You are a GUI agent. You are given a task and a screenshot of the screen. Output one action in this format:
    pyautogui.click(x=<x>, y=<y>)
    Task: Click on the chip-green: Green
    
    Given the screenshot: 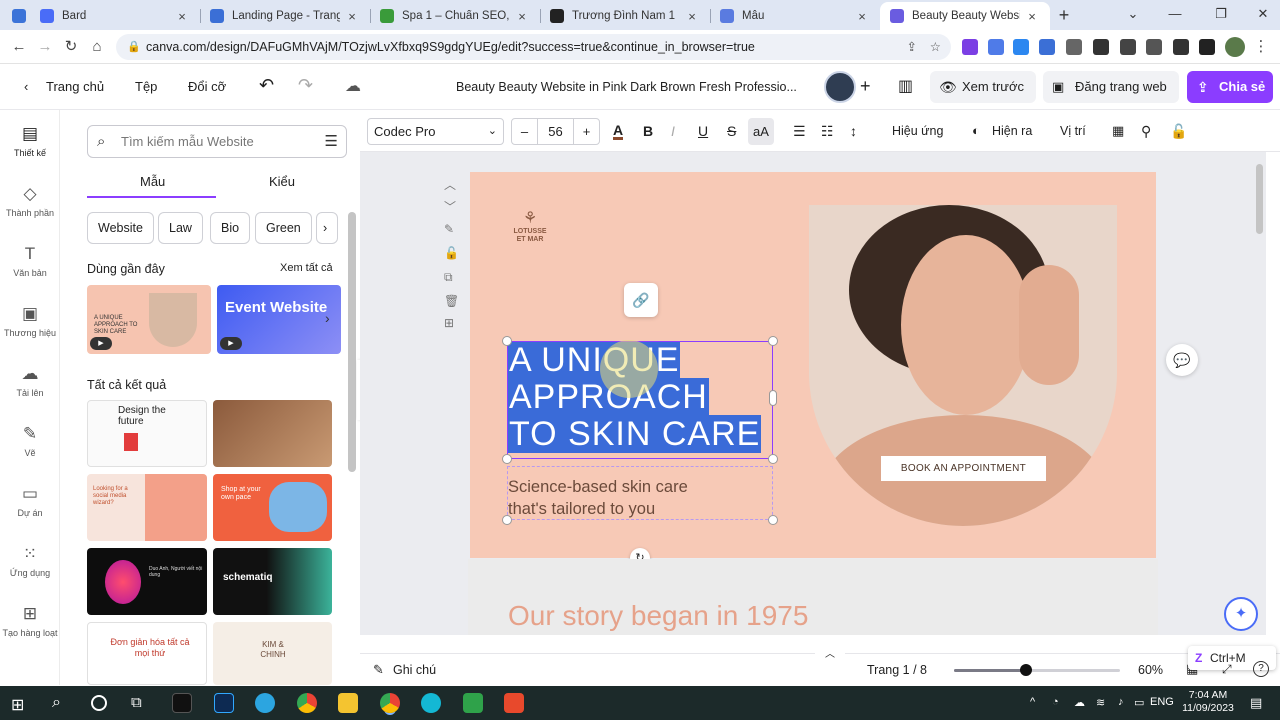 What is the action you would take?
    pyautogui.click(x=283, y=228)
    